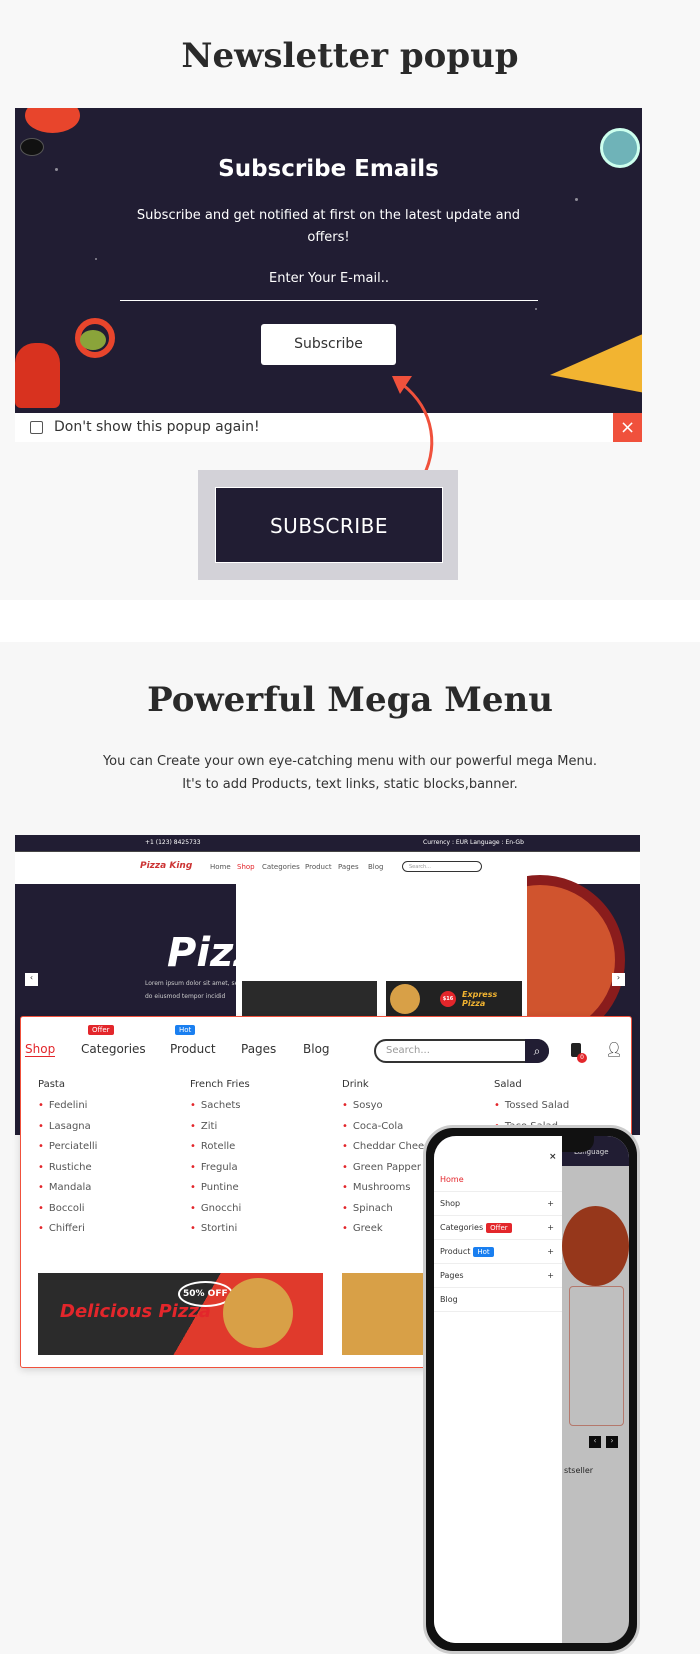  What do you see at coordinates (508, 1084) in the screenshot?
I see `column-title: Salad` at bounding box center [508, 1084].